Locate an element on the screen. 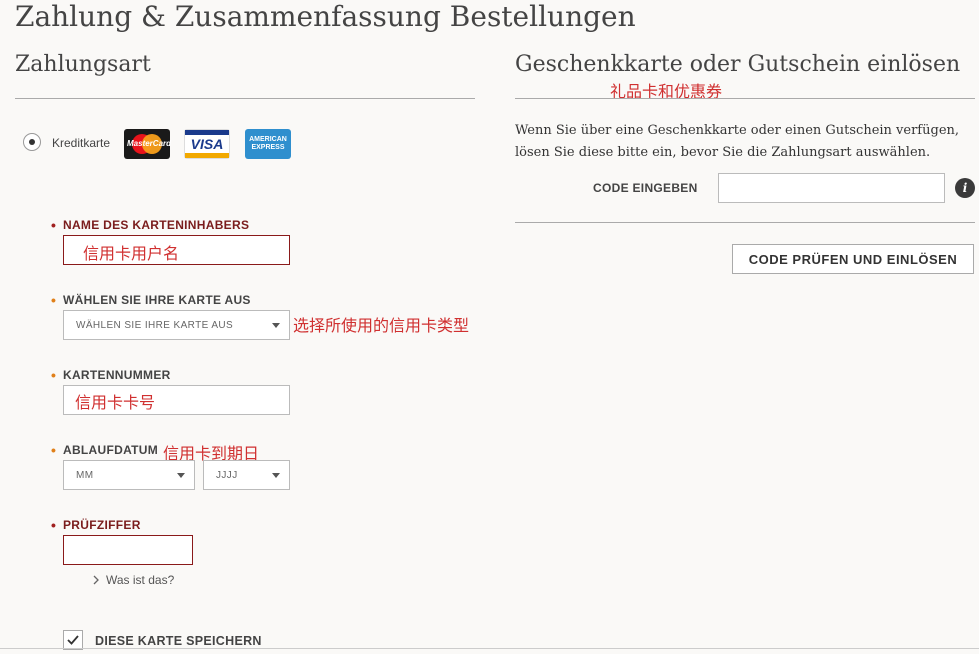 This screenshot has width=979, height=654. save-card-label: DIESE KARTE SPEICHERN is located at coordinates (178, 641).